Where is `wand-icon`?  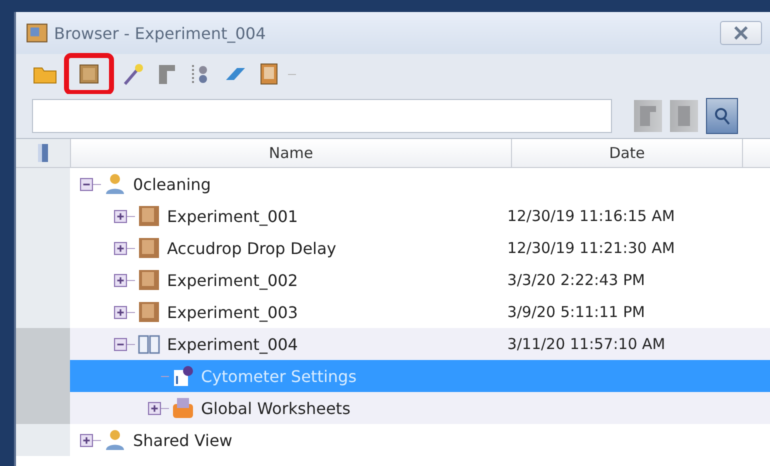
wand-icon is located at coordinates (133, 74).